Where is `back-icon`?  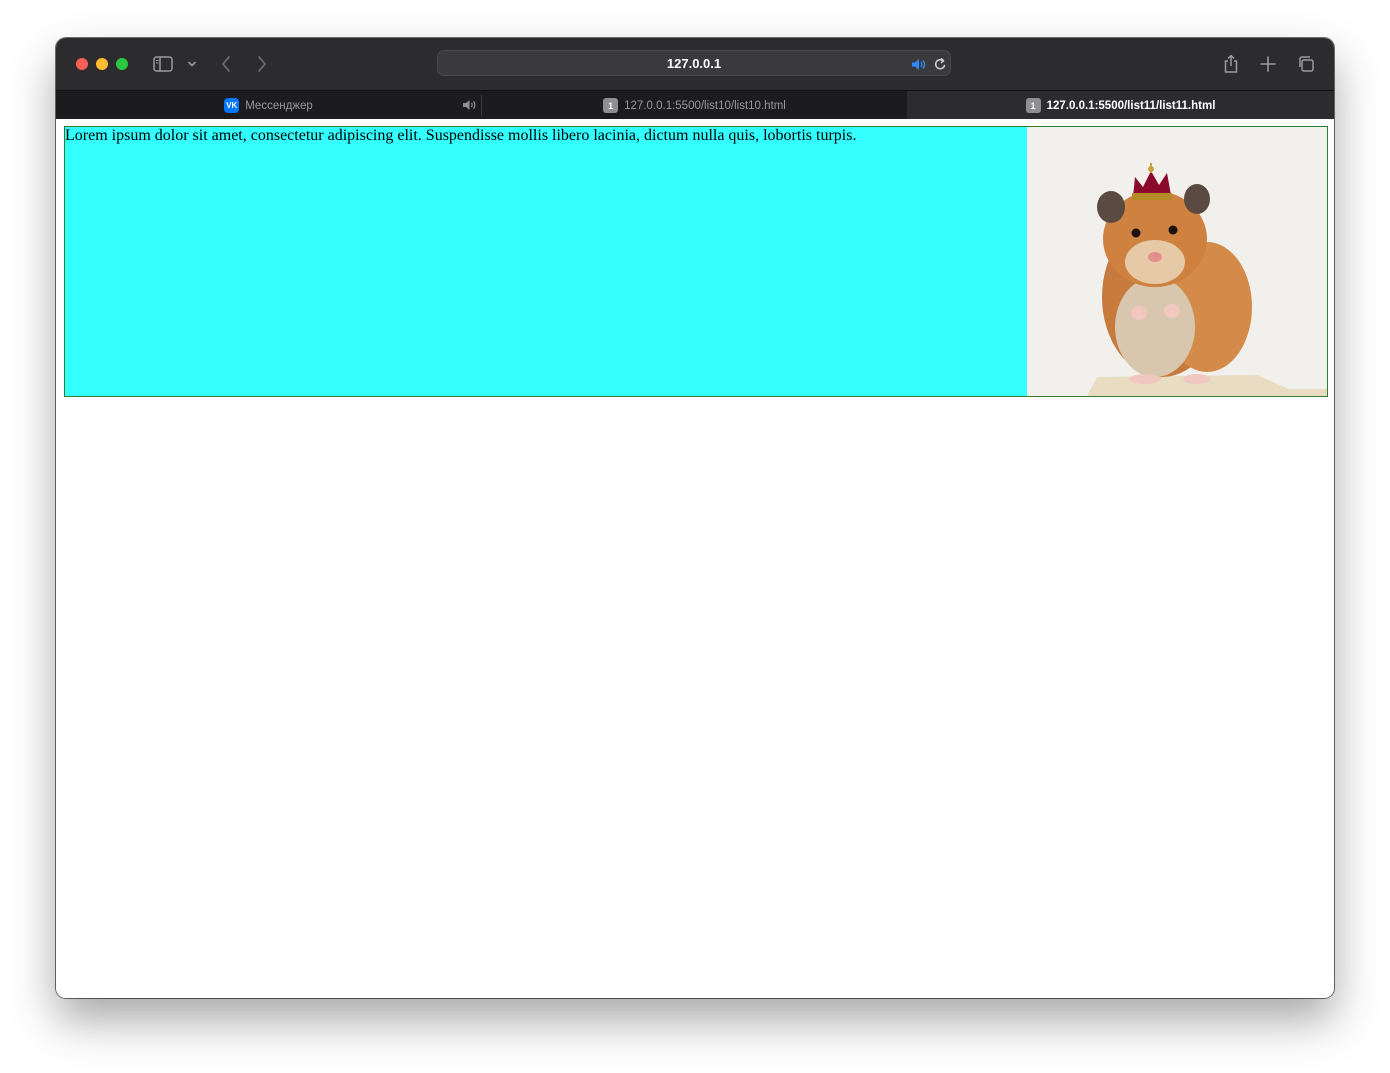 back-icon is located at coordinates (226, 64).